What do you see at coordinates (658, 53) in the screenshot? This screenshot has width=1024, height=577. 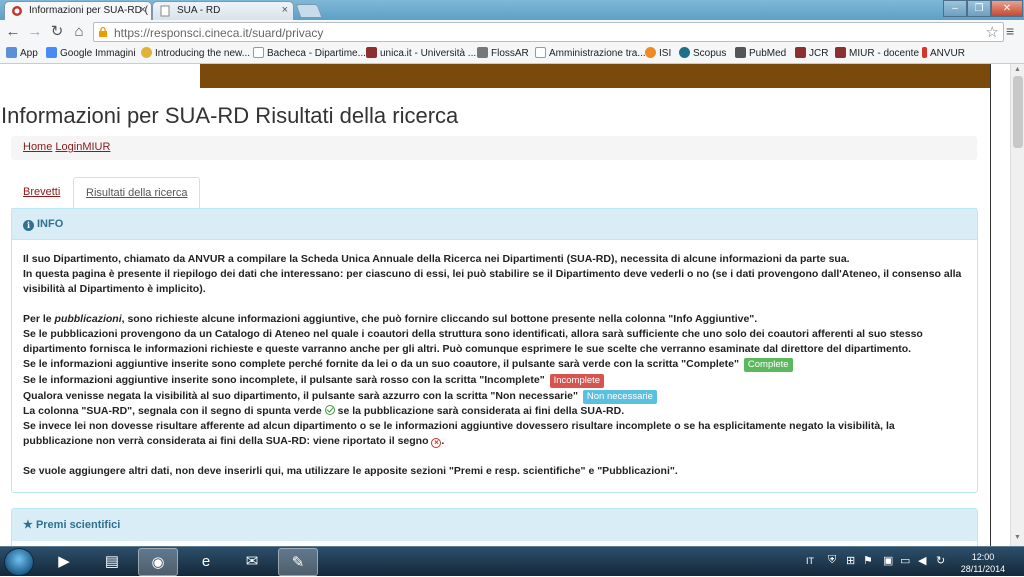 I see `bookmark-item: ISI` at bounding box center [658, 53].